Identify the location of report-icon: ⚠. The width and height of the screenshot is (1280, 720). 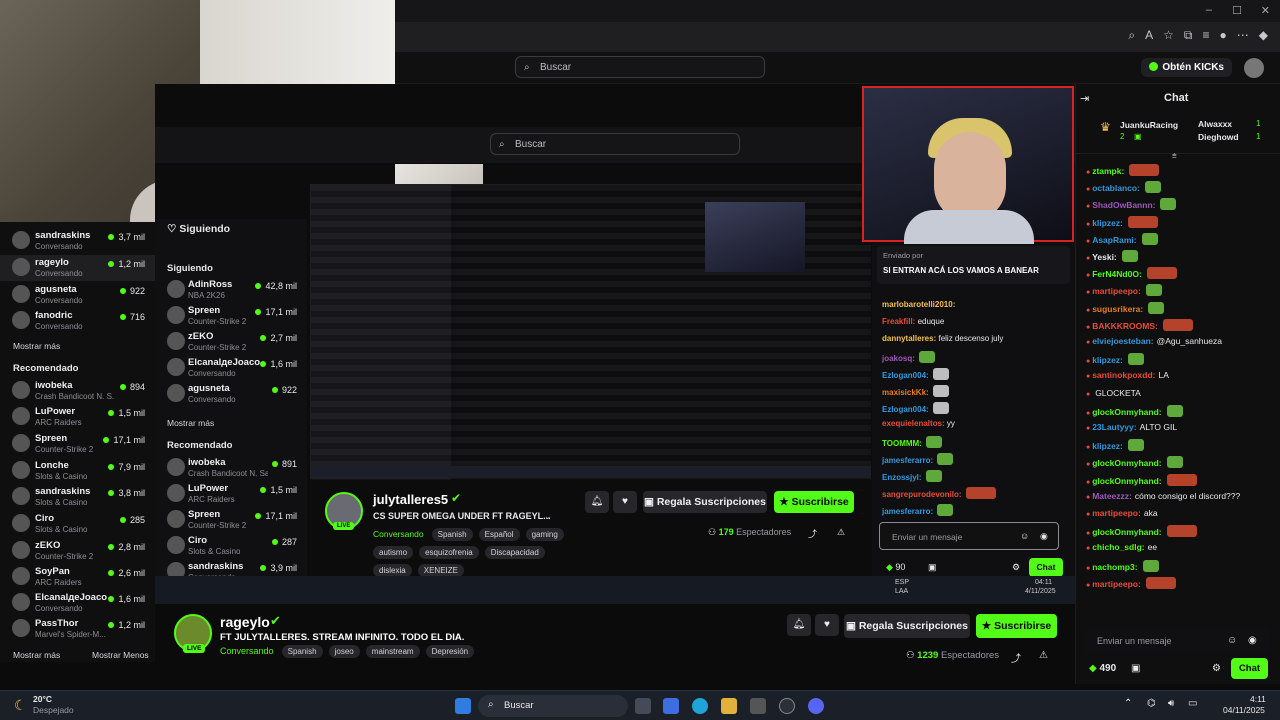
(1043, 655).